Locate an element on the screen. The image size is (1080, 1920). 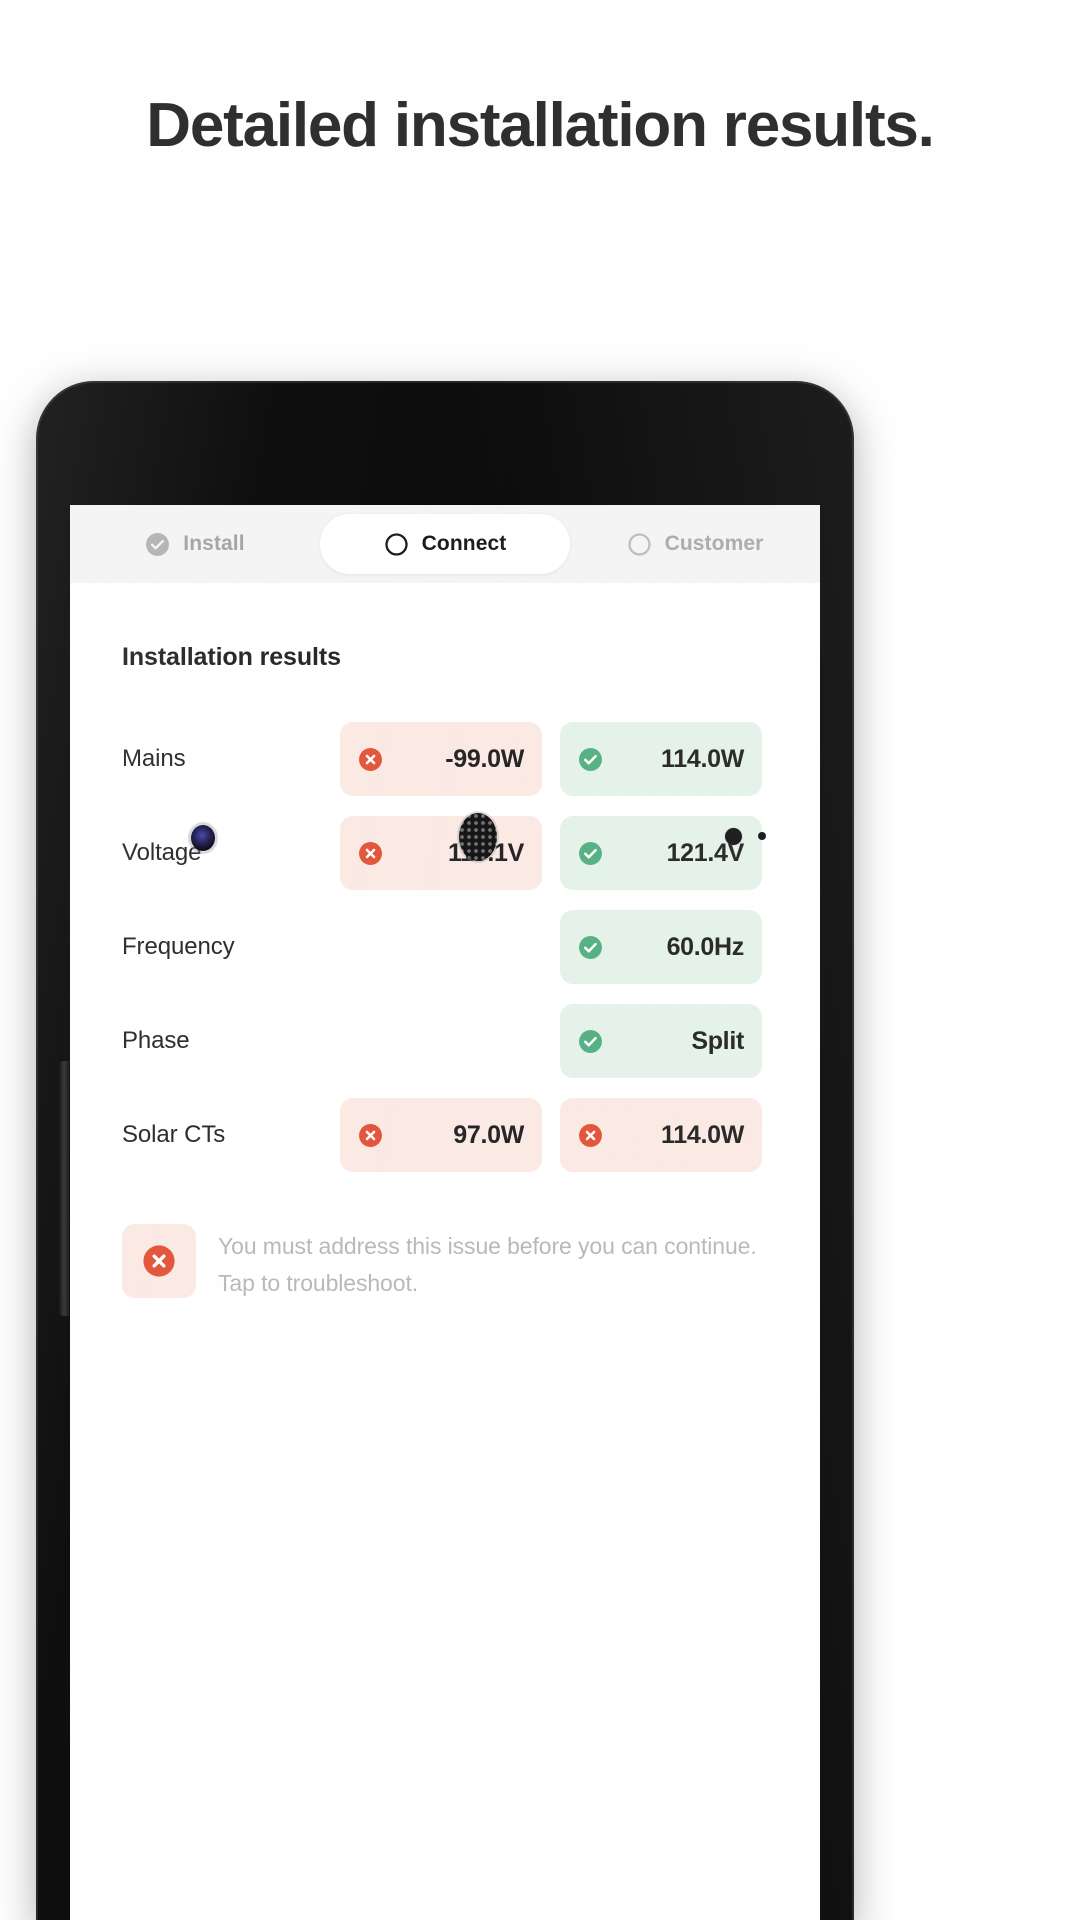
row-cells: 60.0Hz is located at coordinates (554, 947).